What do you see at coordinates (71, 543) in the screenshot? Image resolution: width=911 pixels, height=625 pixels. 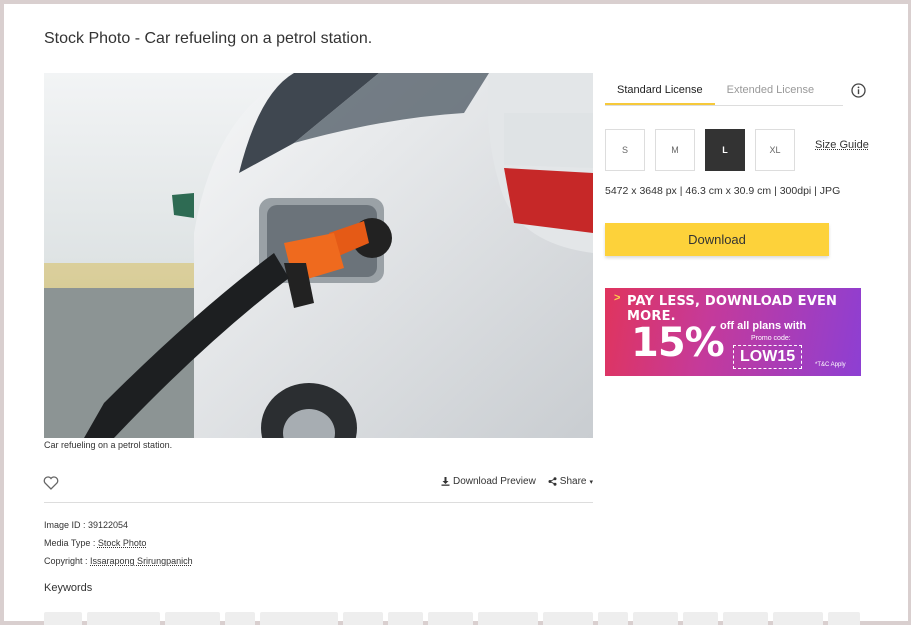 I see `media-type-label: Media Type :` at bounding box center [71, 543].